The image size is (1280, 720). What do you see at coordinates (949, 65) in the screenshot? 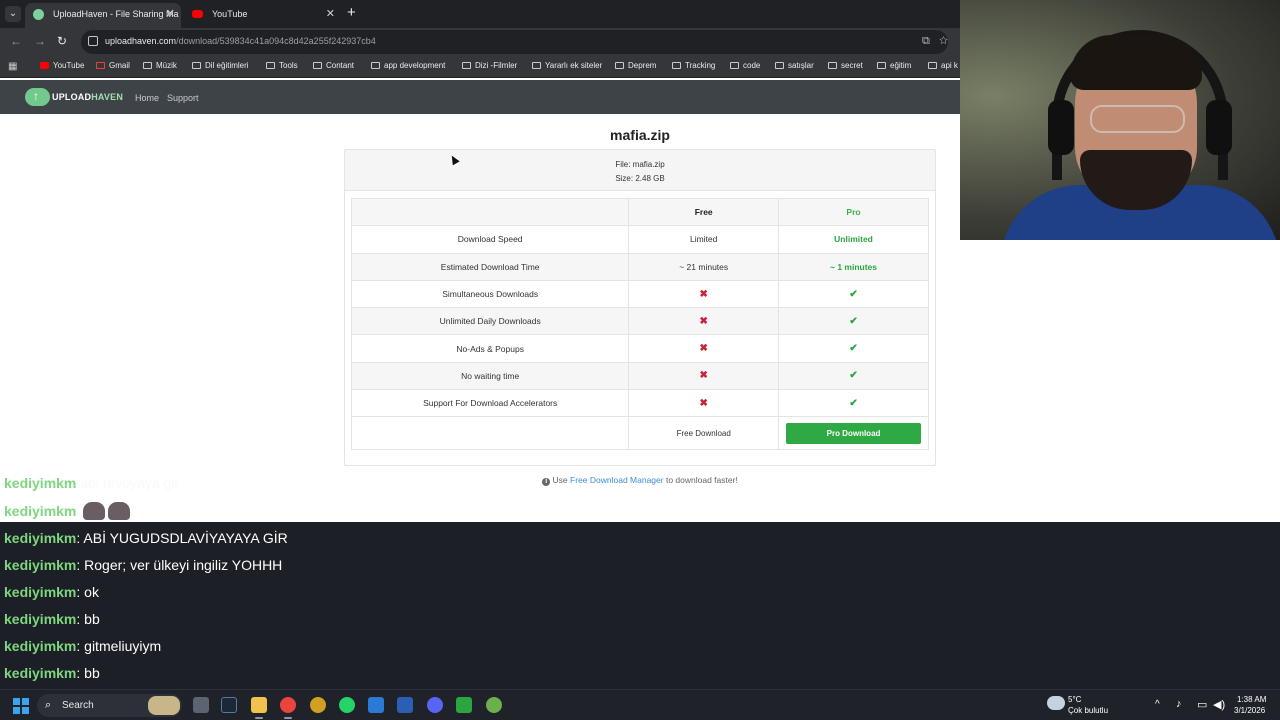
I see `bookmark-label: api k` at bounding box center [949, 65].